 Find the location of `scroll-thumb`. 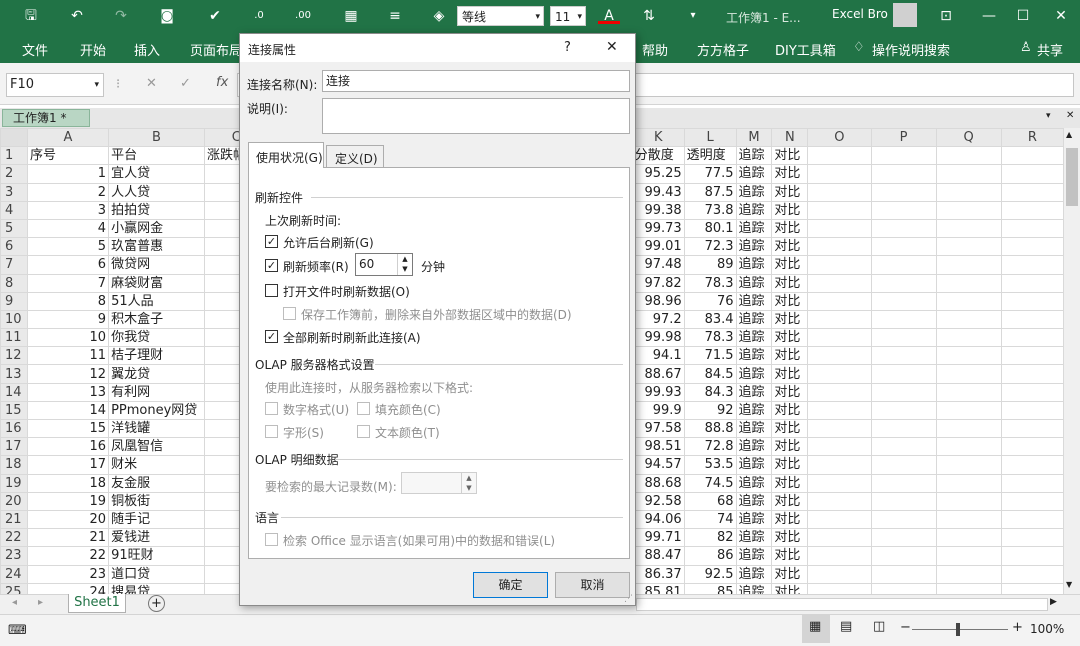

scroll-thumb is located at coordinates (1072, 177).